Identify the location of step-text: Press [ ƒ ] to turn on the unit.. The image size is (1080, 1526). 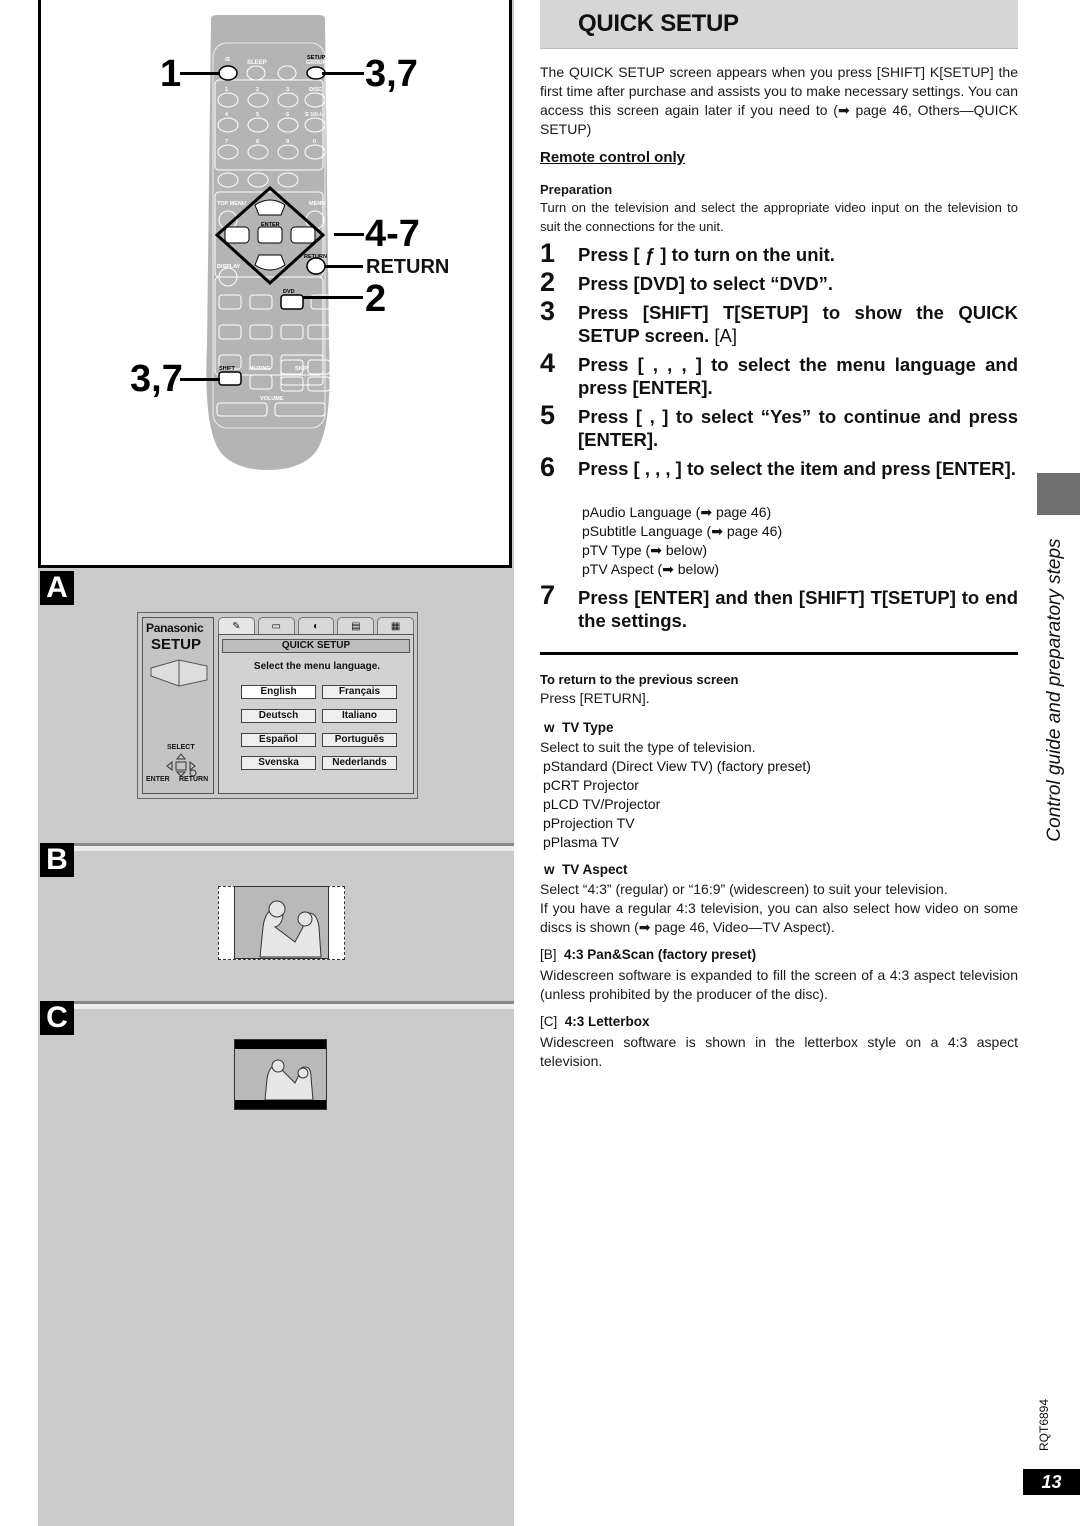
(706, 254).